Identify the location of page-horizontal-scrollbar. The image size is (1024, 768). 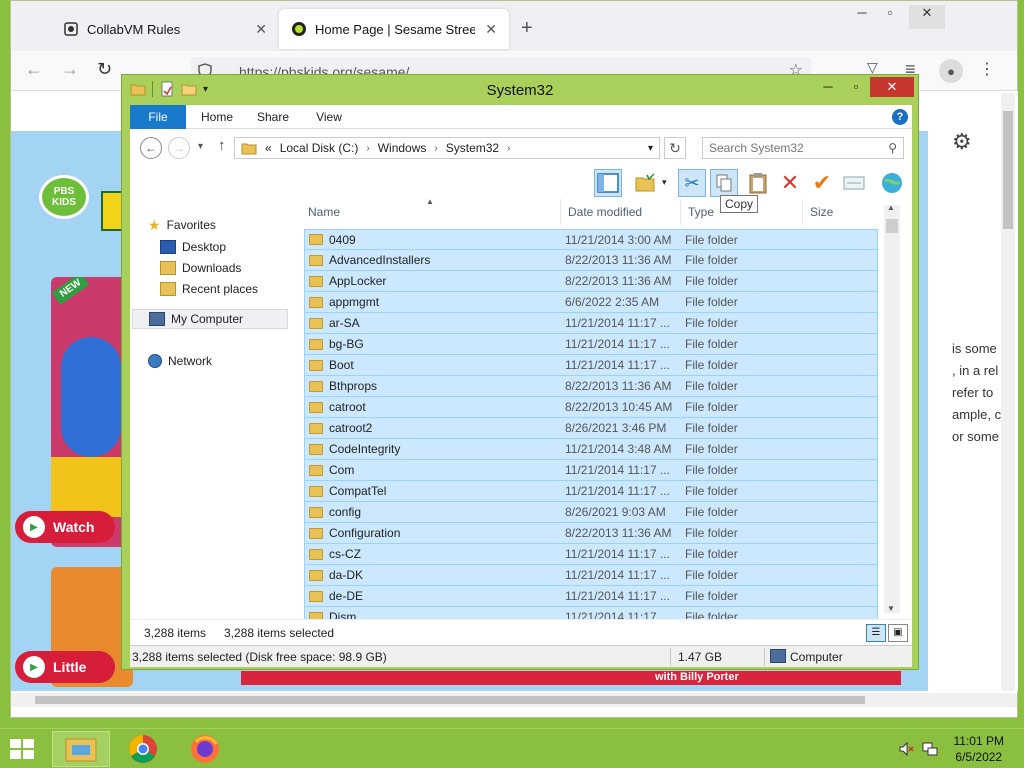
(514, 700).